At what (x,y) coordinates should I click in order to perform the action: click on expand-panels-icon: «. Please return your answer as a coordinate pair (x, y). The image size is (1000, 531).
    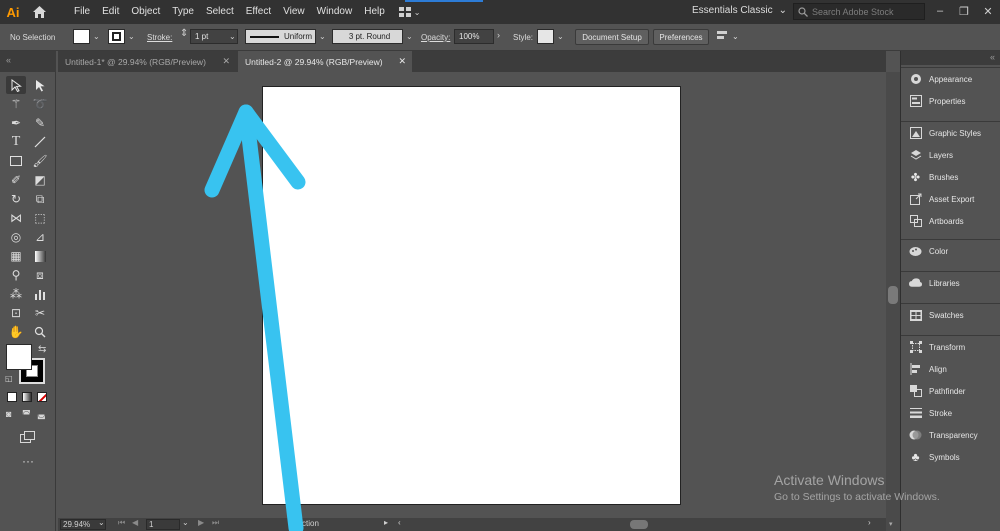
    Looking at the image, I should click on (992, 57).